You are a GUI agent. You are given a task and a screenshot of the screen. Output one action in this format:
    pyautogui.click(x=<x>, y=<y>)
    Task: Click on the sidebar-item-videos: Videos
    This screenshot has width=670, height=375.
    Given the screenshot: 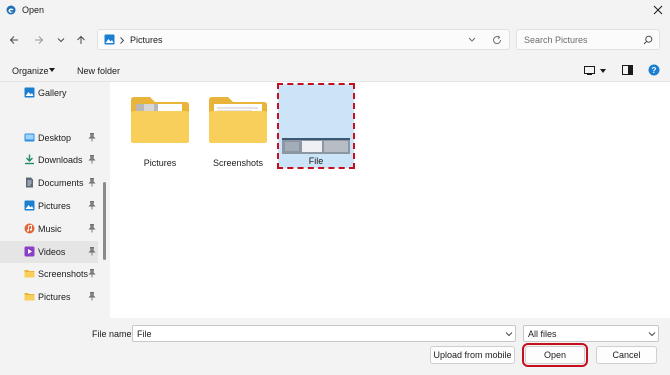 What is the action you would take?
    pyautogui.click(x=49, y=252)
    